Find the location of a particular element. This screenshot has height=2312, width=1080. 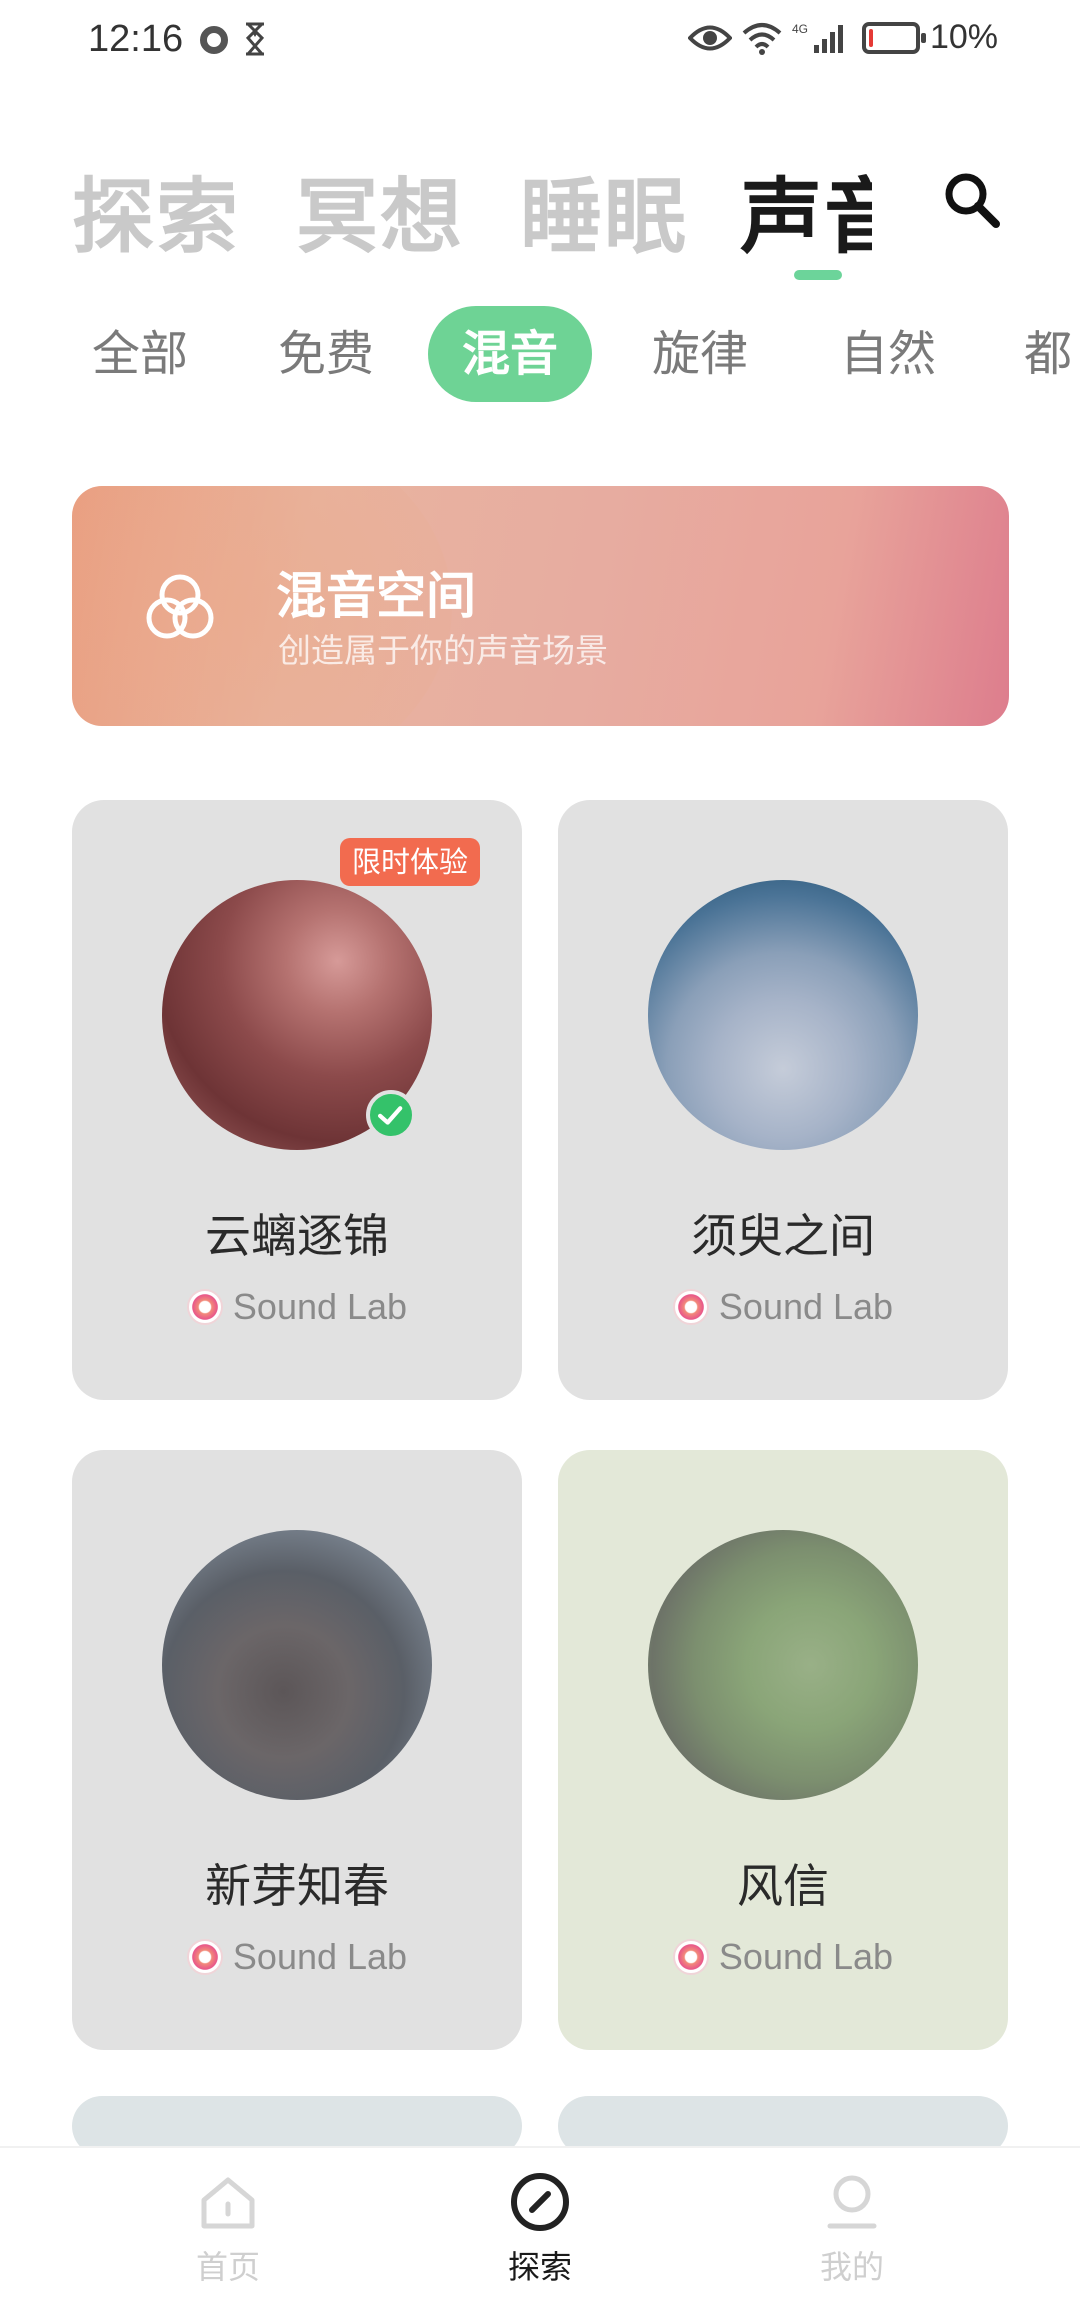

banner-subtitle: 创造属于你的声音场景 is located at coordinates (443, 650).